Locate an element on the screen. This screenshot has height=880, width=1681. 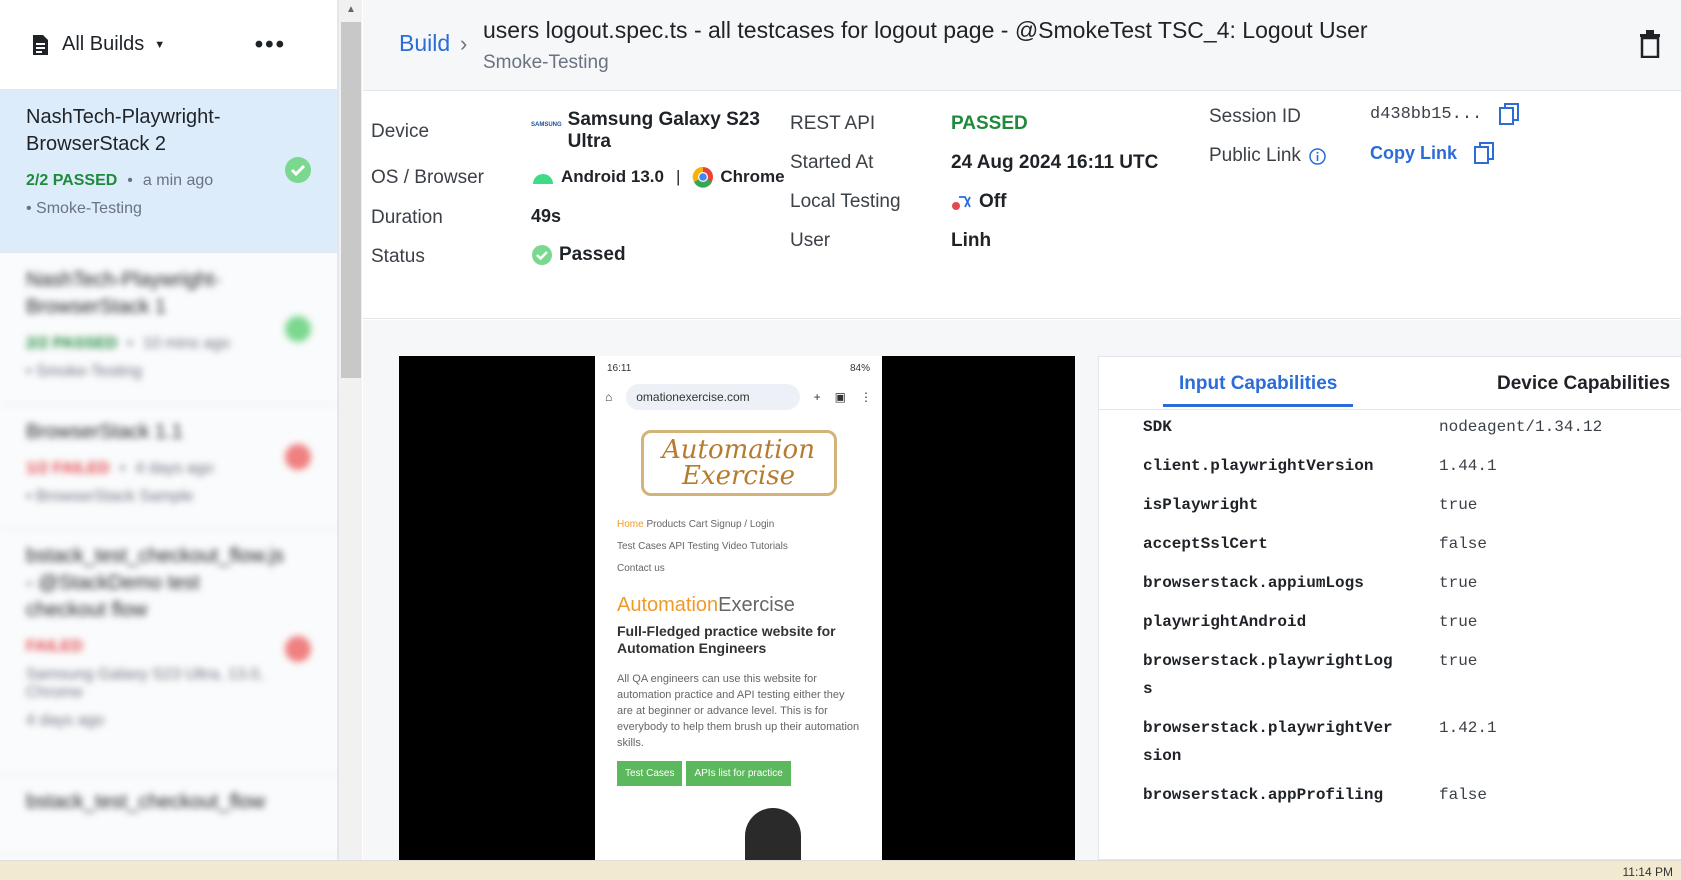
started-at-value: 24 Aug 2024 16:11 UTC is located at coordinates (1055, 162).